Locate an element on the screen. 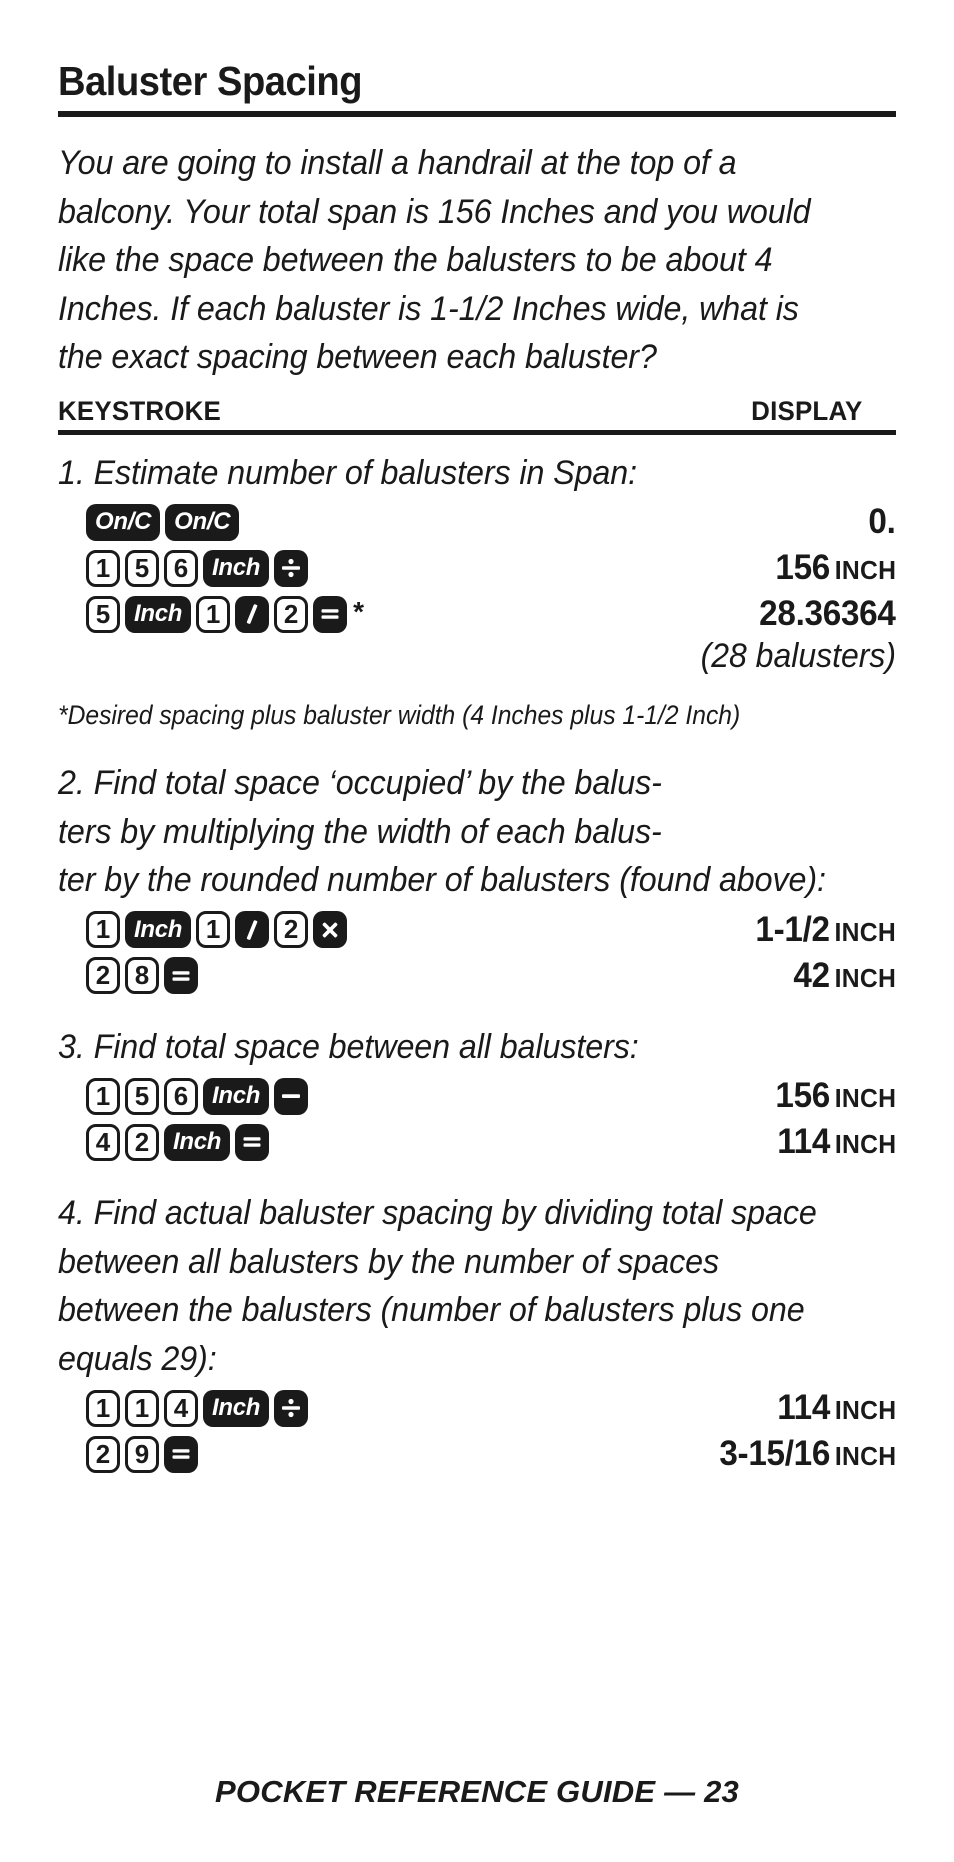 The image size is (954, 1862). keystroke-sequence: 4 2 Inch is located at coordinates (164, 1142).